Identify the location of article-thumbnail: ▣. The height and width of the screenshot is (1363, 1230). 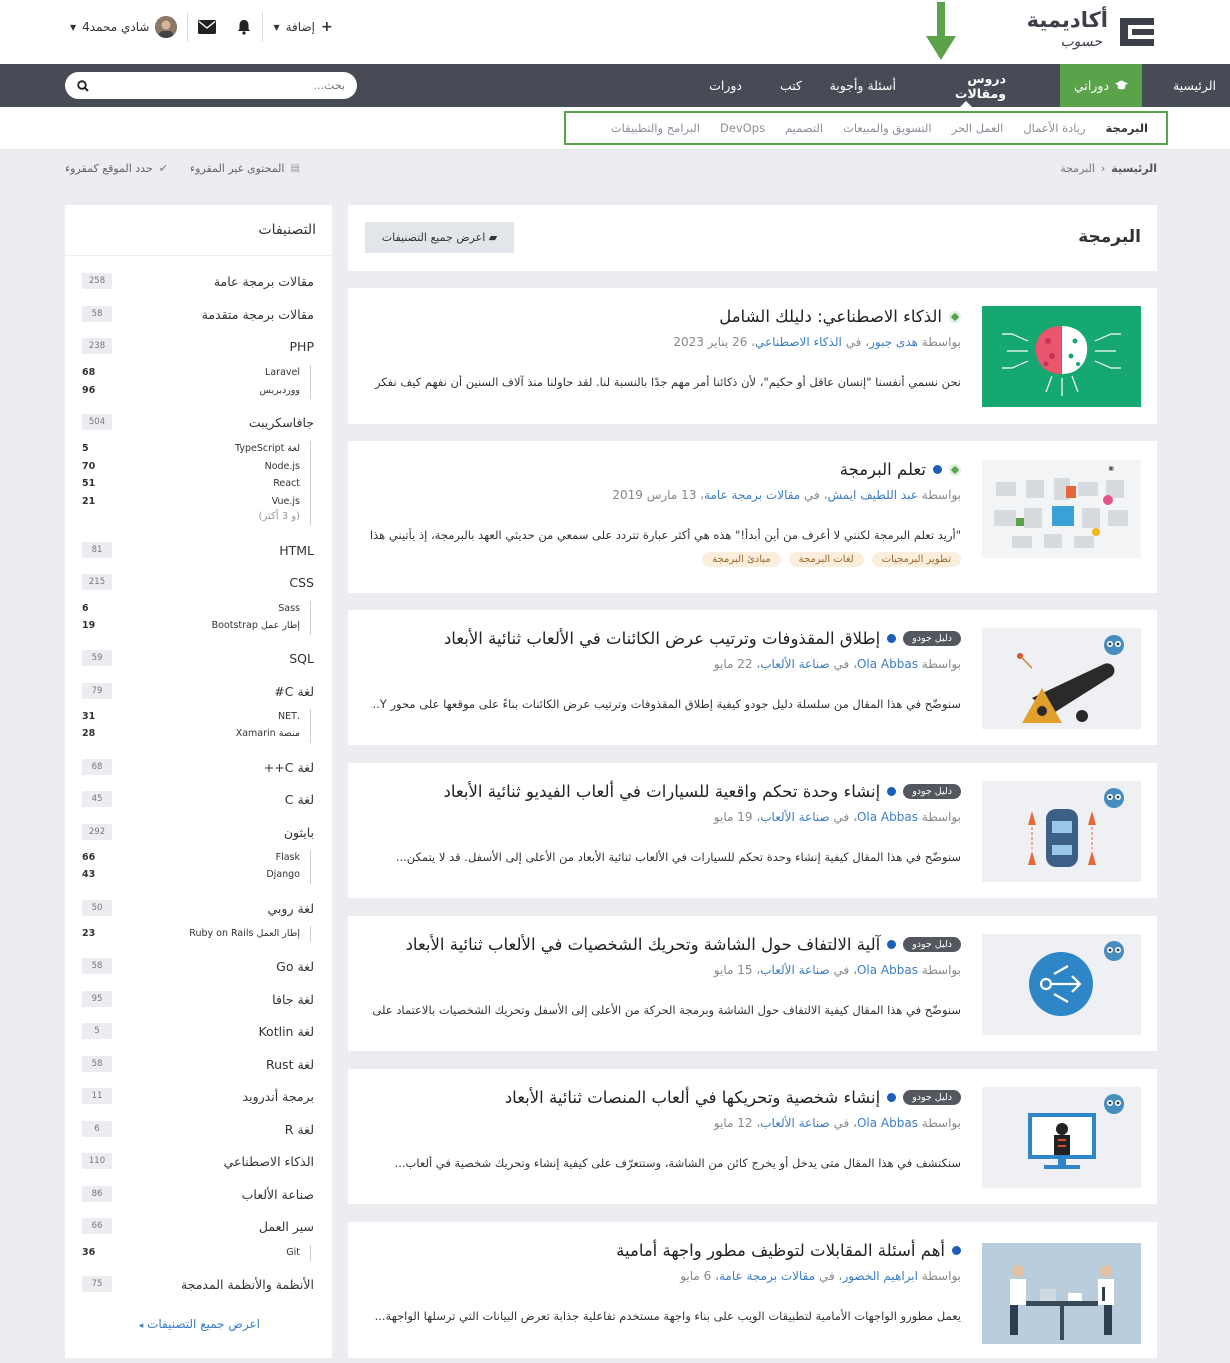
(1061, 509).